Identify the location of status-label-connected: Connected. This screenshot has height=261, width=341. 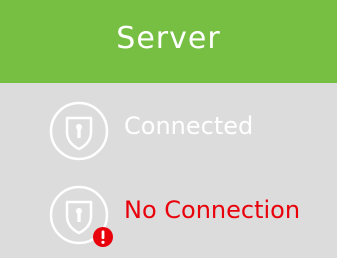
(189, 126).